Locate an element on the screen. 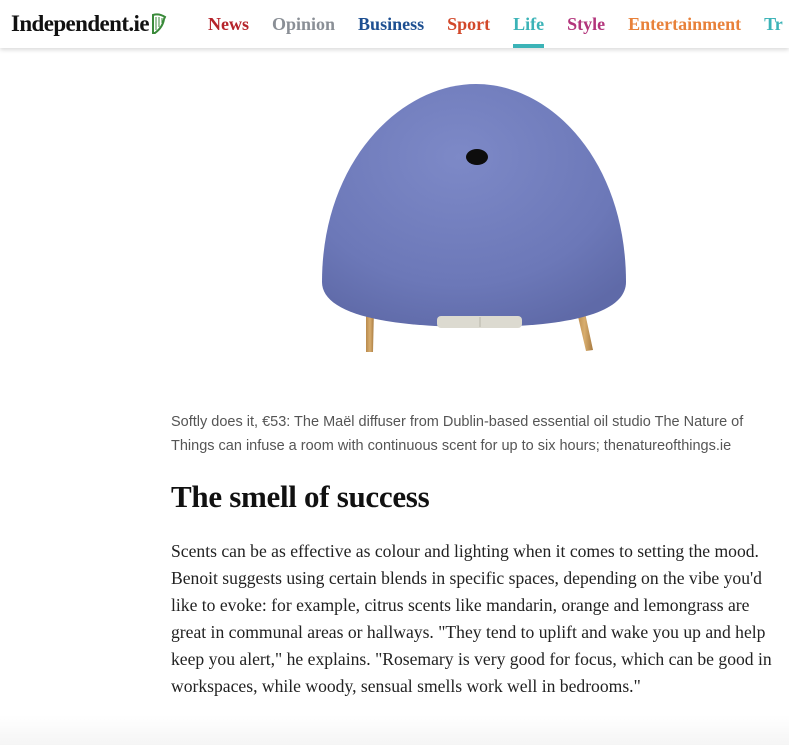 The height and width of the screenshot is (745, 789). harp-icon is located at coordinates (159, 24).